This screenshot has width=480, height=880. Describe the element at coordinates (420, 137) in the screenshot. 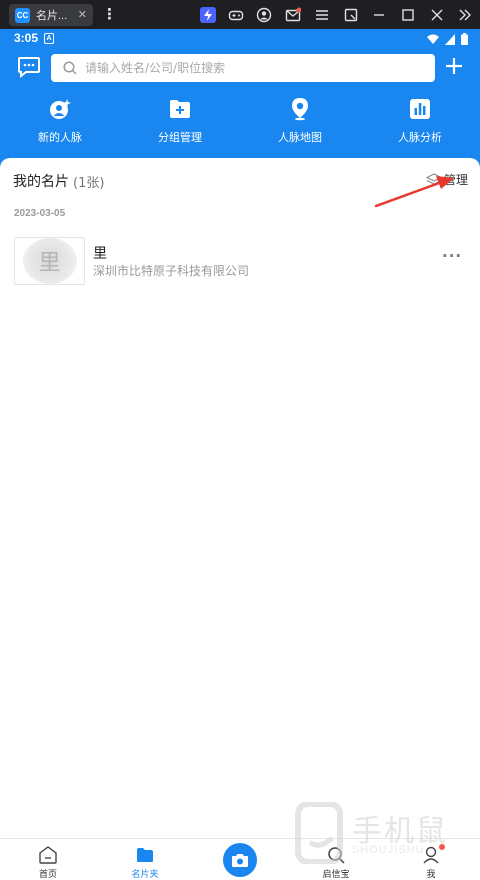

I see `quick-action-label: 人脉分析` at that location.